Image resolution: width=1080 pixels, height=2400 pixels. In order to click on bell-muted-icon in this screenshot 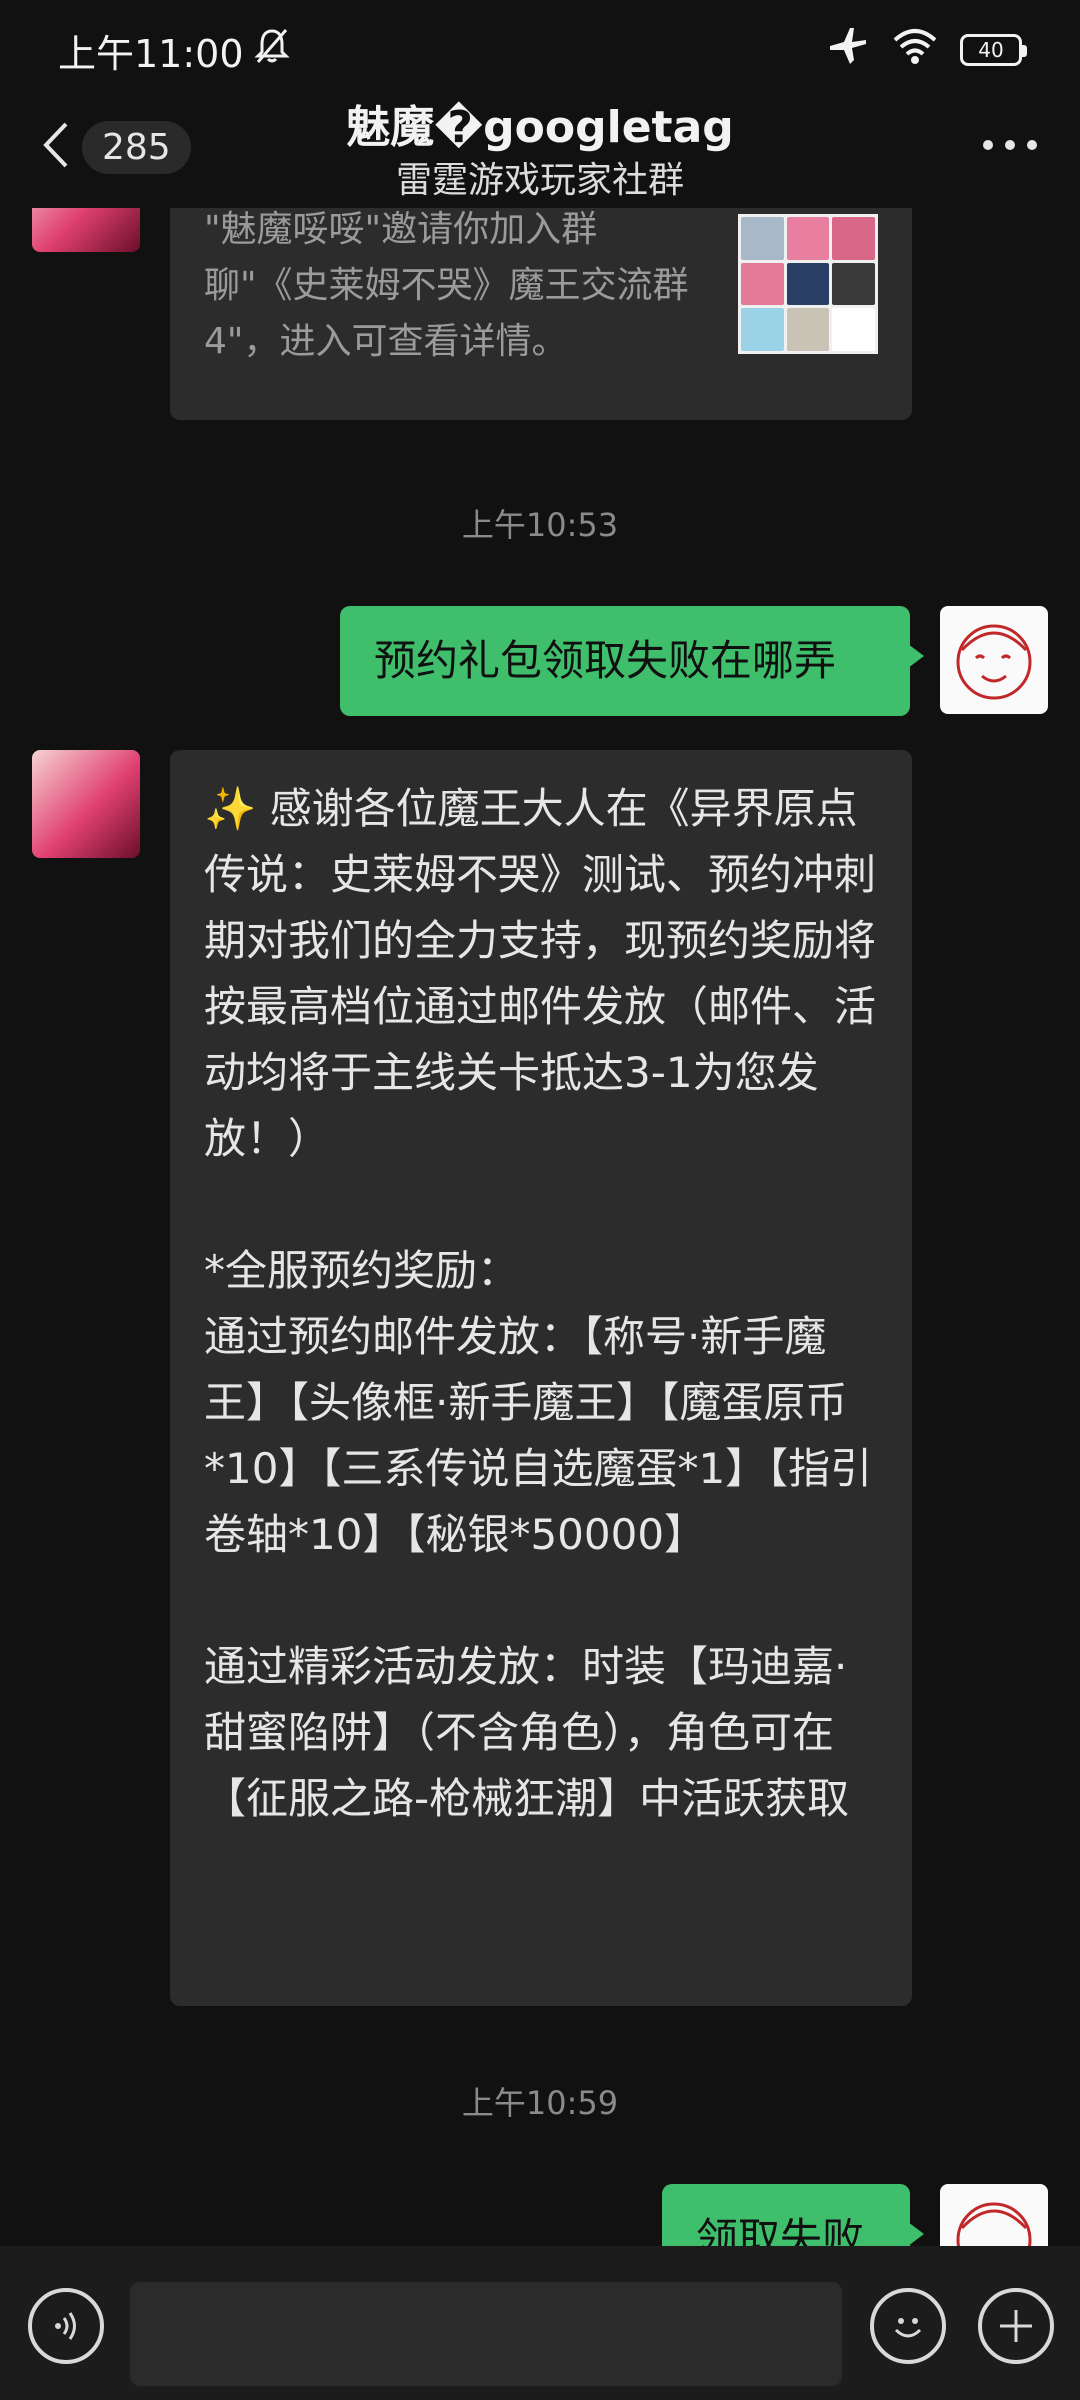, I will do `click(272, 50)`.